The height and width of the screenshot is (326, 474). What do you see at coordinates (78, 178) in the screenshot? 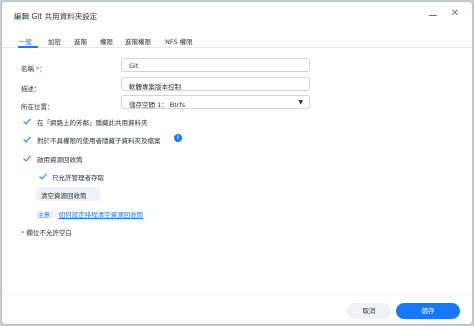
I see `admin-only-label: 只允許管理者存取` at bounding box center [78, 178].